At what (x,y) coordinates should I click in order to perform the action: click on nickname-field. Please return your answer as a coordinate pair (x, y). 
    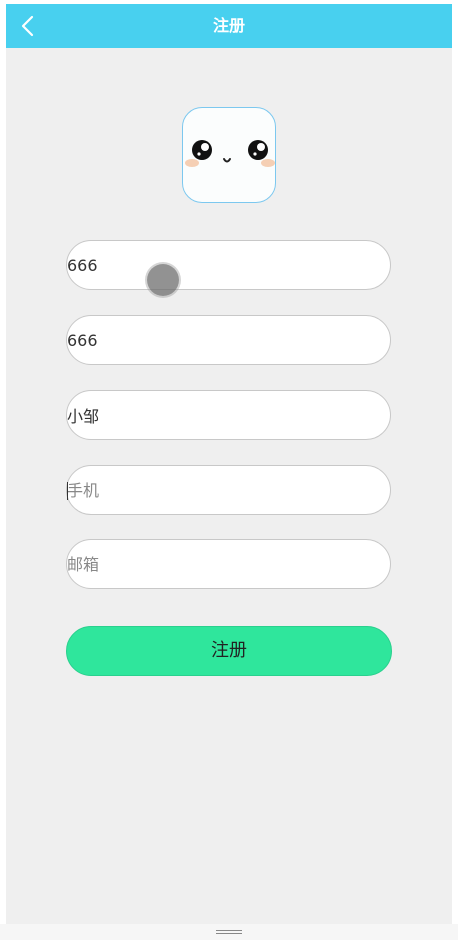
    Looking at the image, I should click on (228, 415).